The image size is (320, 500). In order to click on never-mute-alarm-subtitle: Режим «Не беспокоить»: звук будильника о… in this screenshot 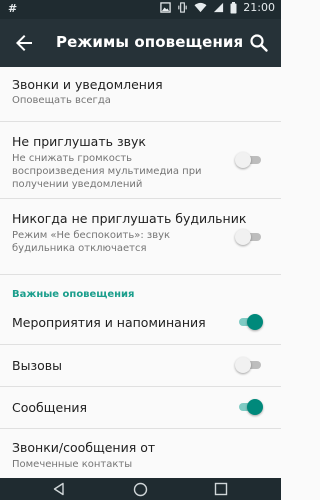, I will do `click(112, 242)`.